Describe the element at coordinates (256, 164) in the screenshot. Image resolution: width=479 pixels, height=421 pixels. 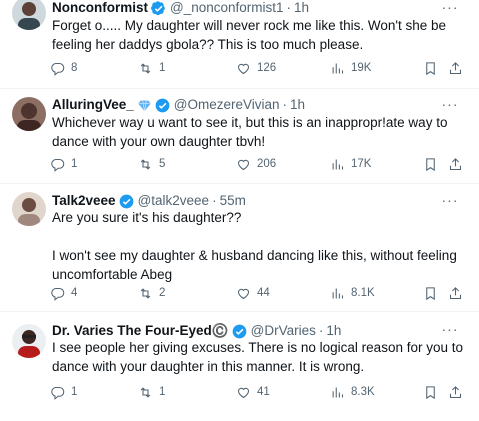
I see `like-button: 206` at that location.